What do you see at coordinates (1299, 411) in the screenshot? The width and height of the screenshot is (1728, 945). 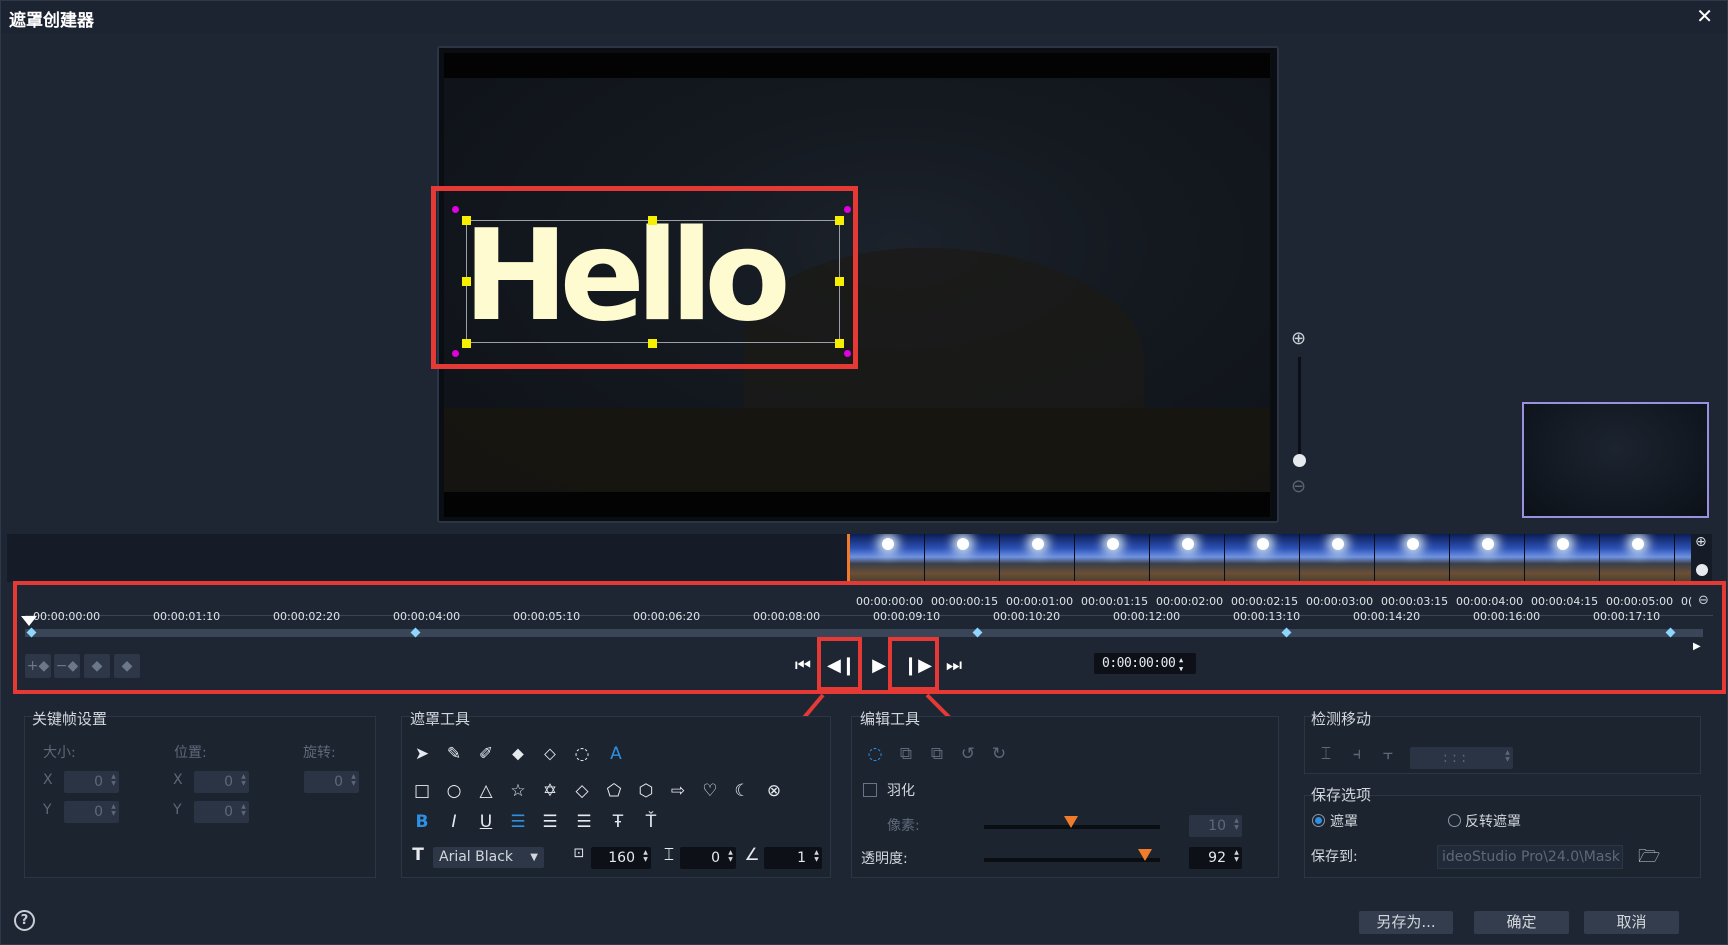 I see `zoom-slider` at bounding box center [1299, 411].